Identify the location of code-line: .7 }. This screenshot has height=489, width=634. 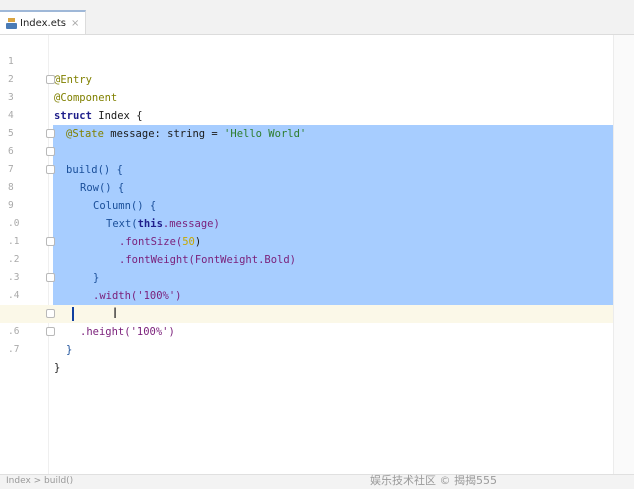
(307, 348).